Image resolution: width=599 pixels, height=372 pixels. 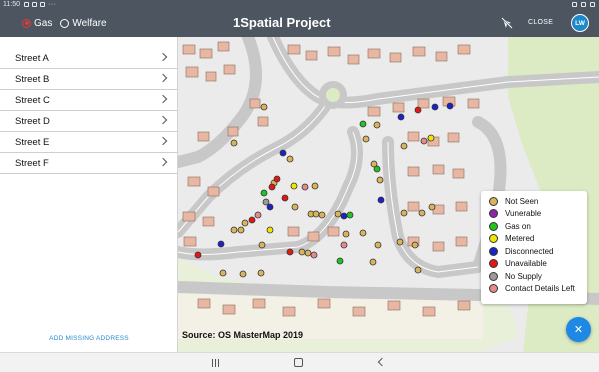 What do you see at coordinates (32, 58) in the screenshot?
I see `street-label: Street A` at bounding box center [32, 58].